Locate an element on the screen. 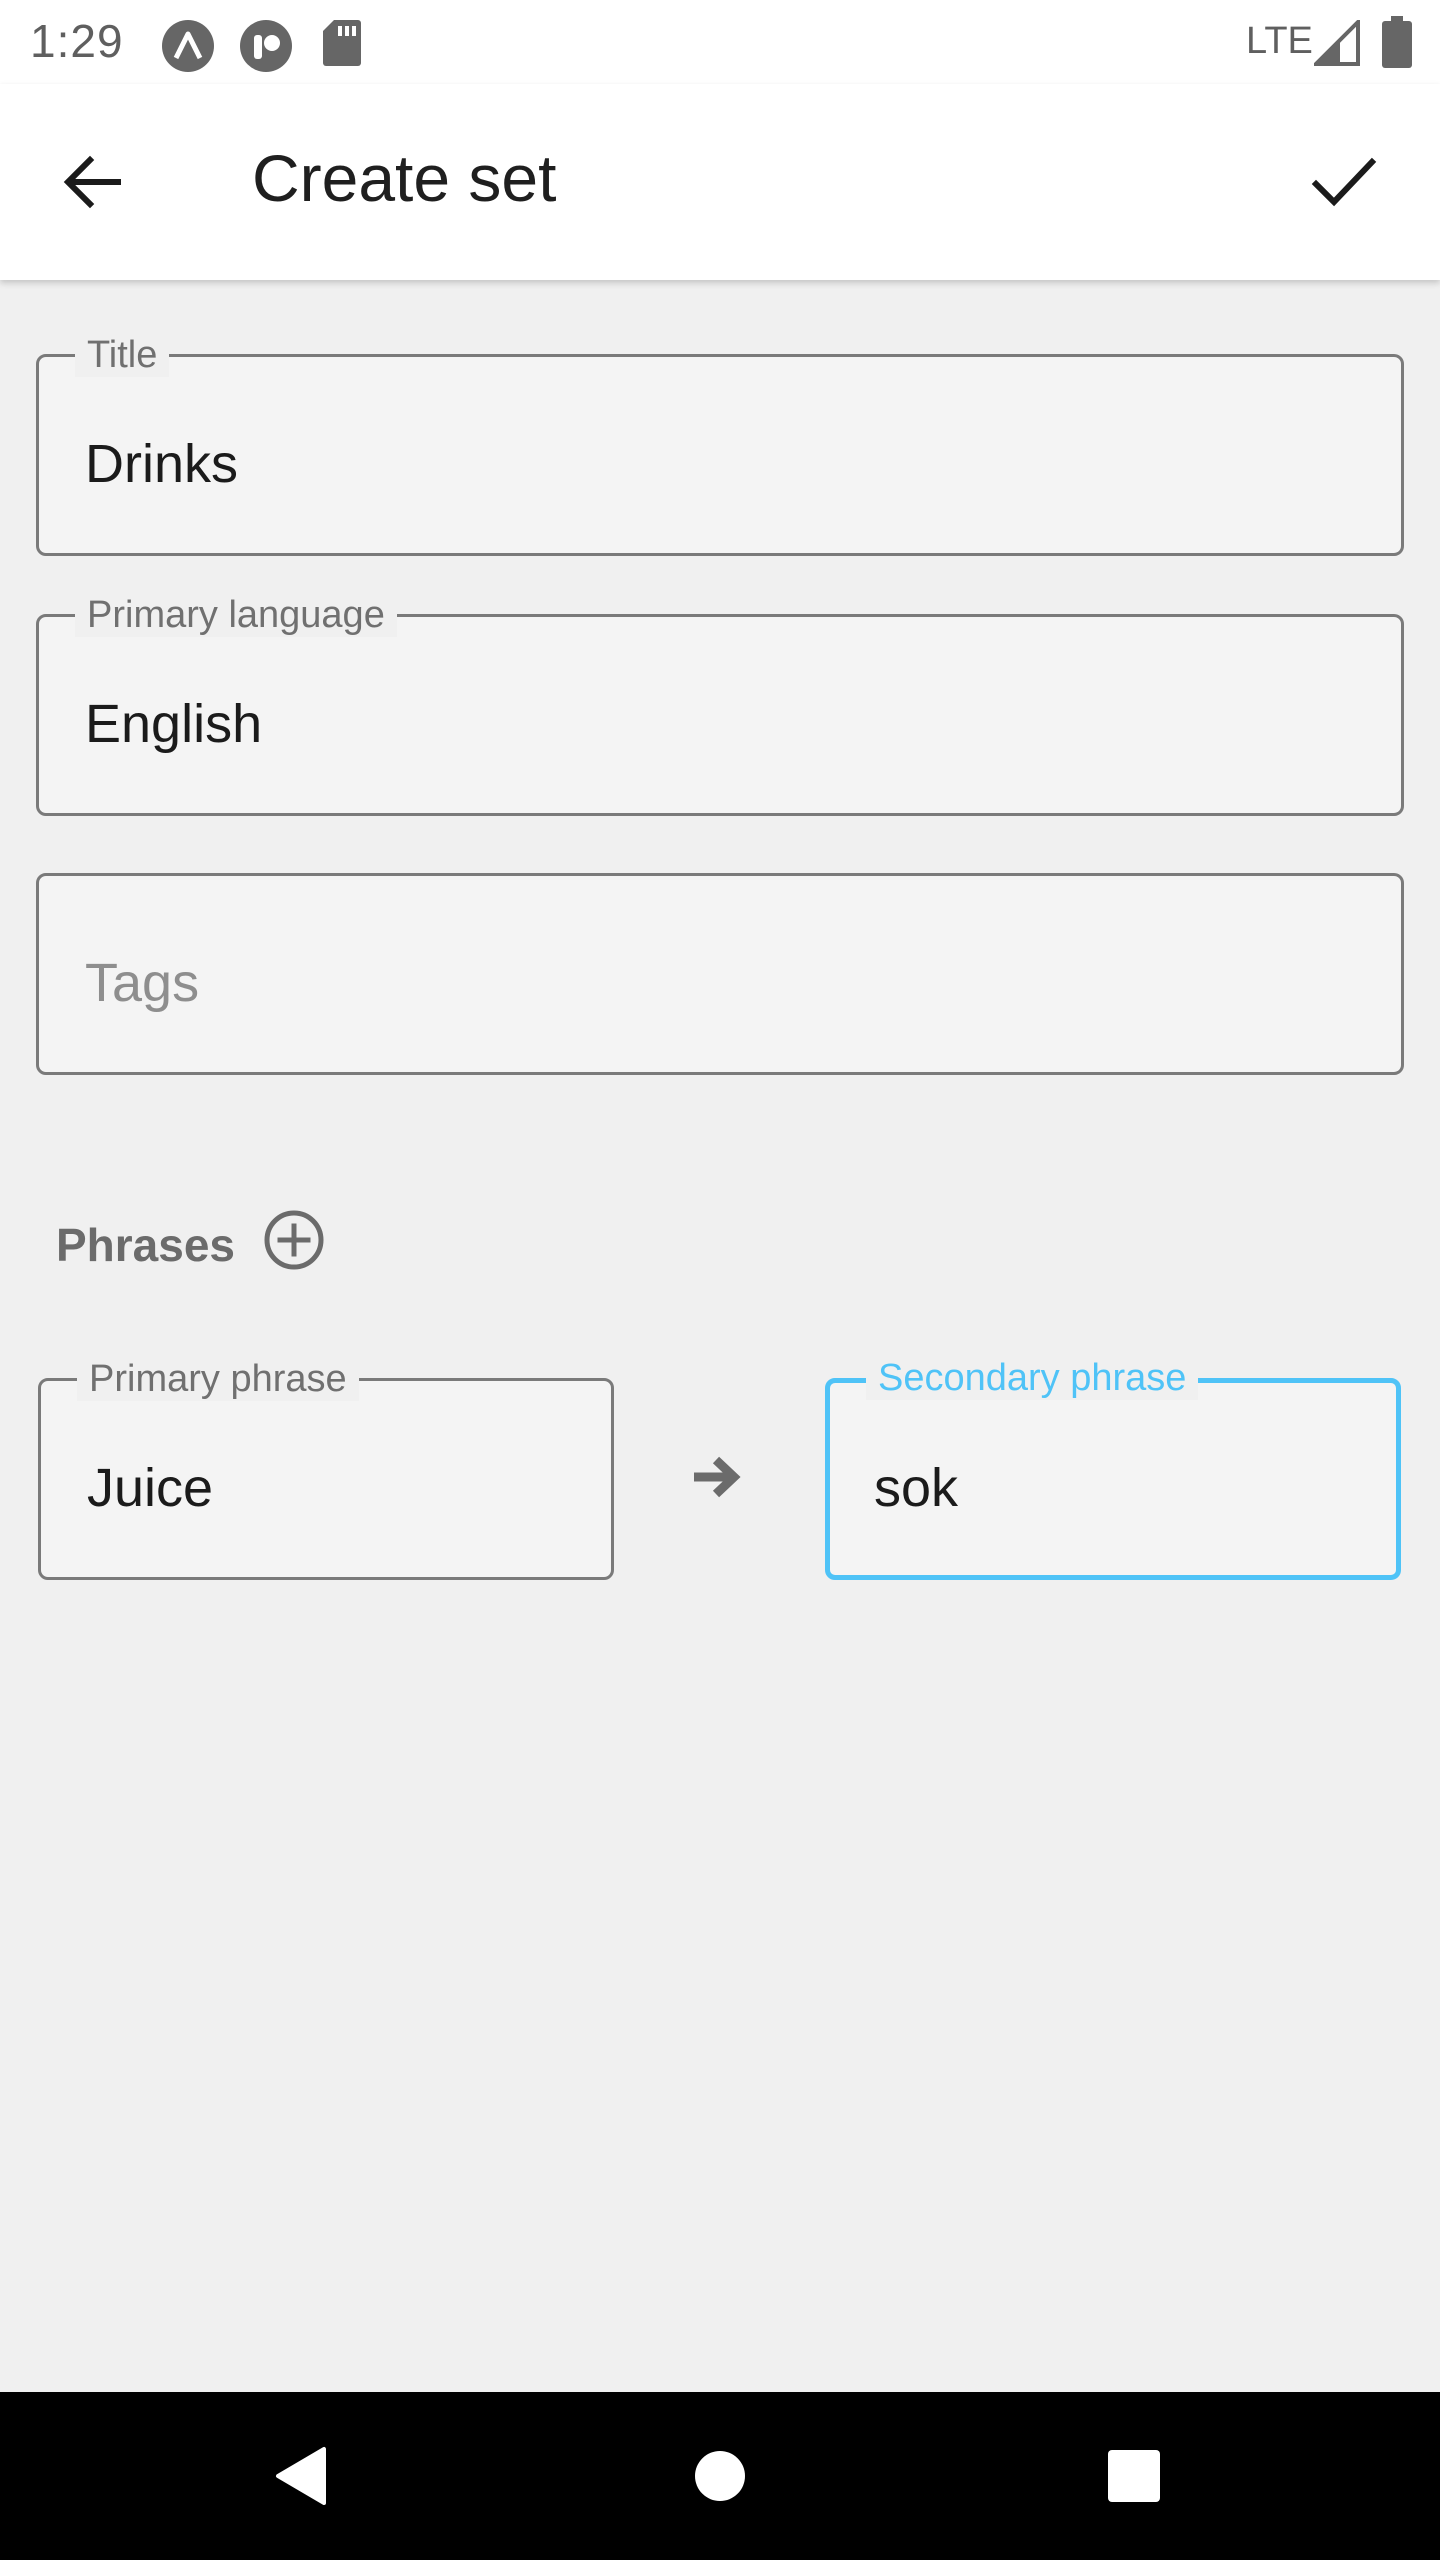 This screenshot has width=1440, height=2560. app-bar: Create set is located at coordinates (720, 182).